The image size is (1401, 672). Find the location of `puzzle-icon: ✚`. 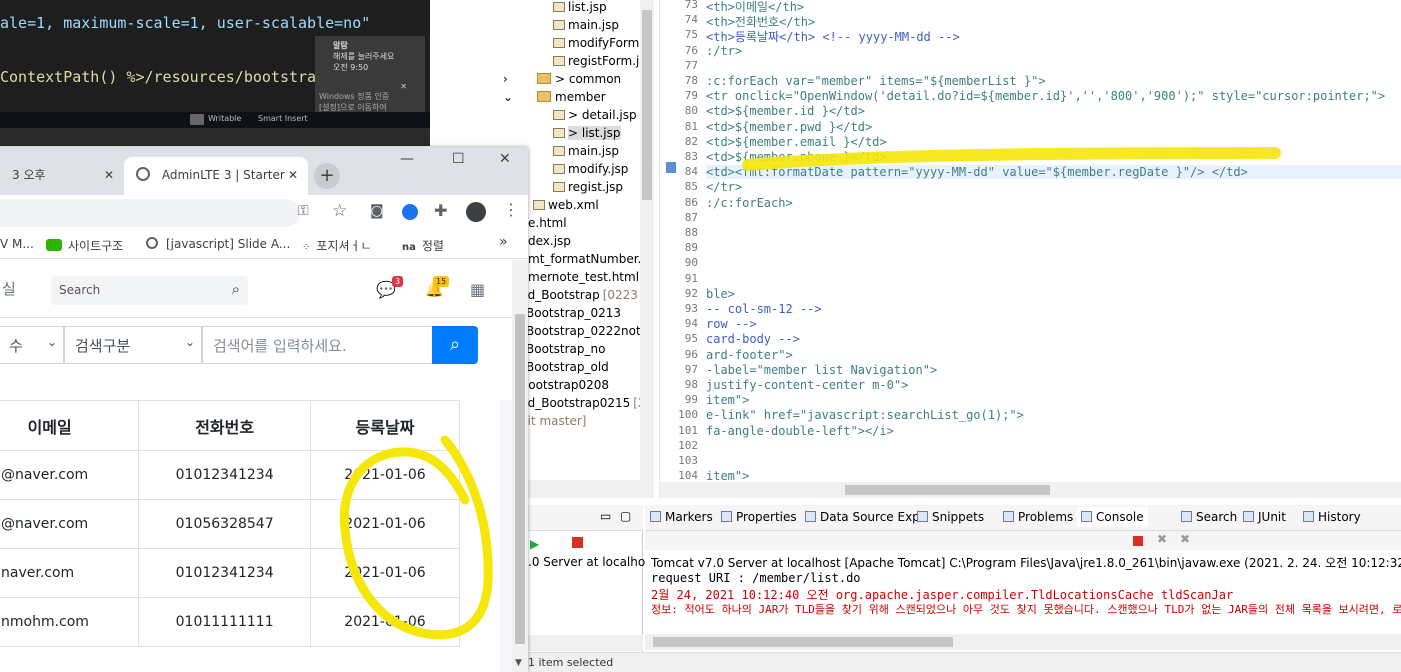

puzzle-icon: ✚ is located at coordinates (440, 210).